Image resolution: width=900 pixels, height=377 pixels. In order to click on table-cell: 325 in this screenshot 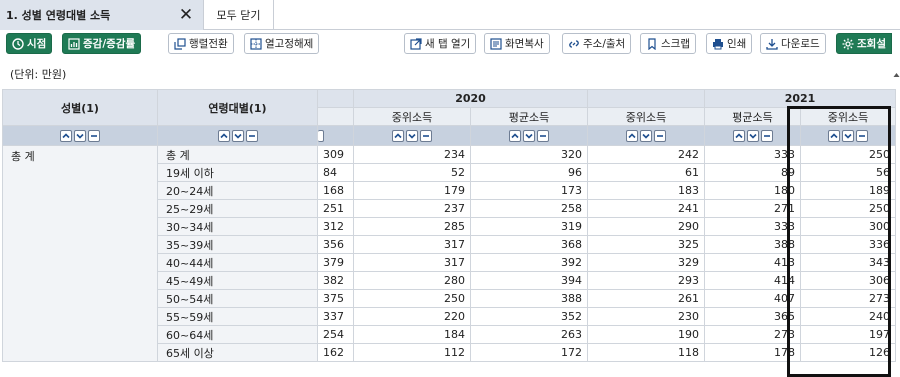, I will do `click(646, 244)`.